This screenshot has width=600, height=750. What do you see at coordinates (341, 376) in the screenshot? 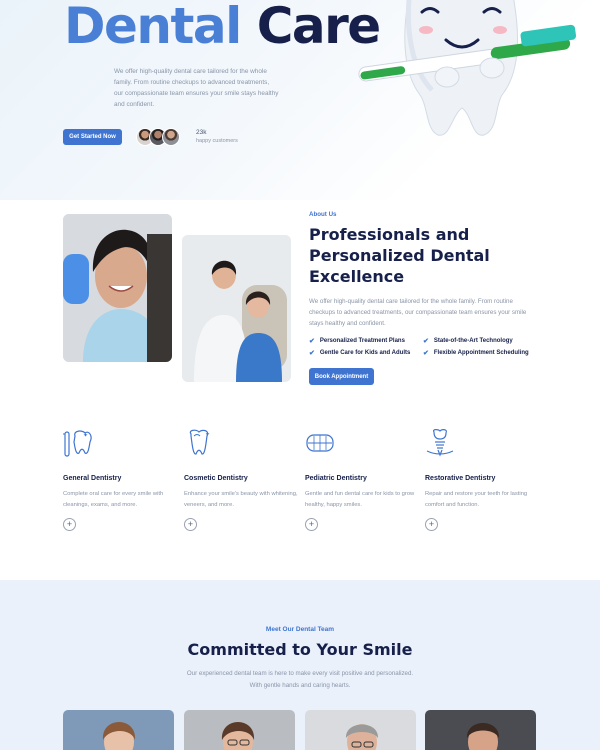
I see `book-appointment-button: Book Appointment` at bounding box center [341, 376].